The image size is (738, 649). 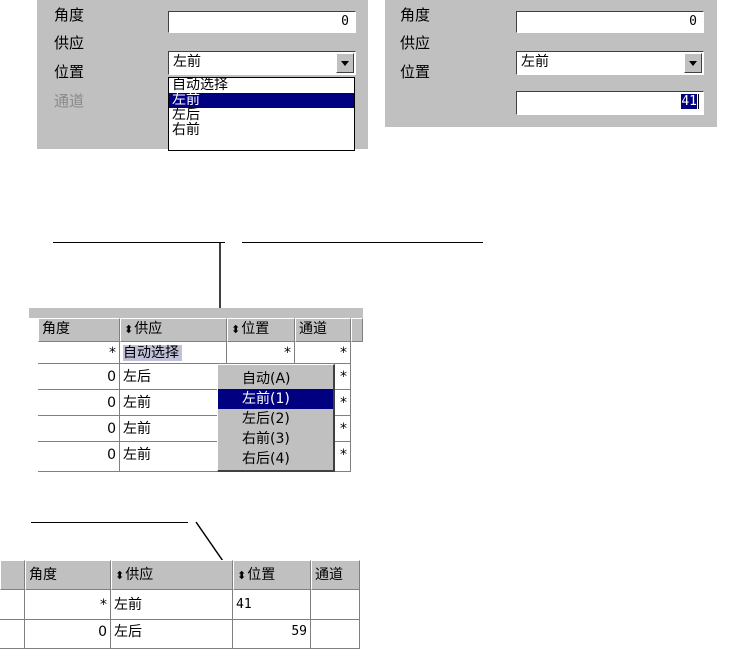 I want to click on cell-supply: 自动选择, so click(x=173, y=353).